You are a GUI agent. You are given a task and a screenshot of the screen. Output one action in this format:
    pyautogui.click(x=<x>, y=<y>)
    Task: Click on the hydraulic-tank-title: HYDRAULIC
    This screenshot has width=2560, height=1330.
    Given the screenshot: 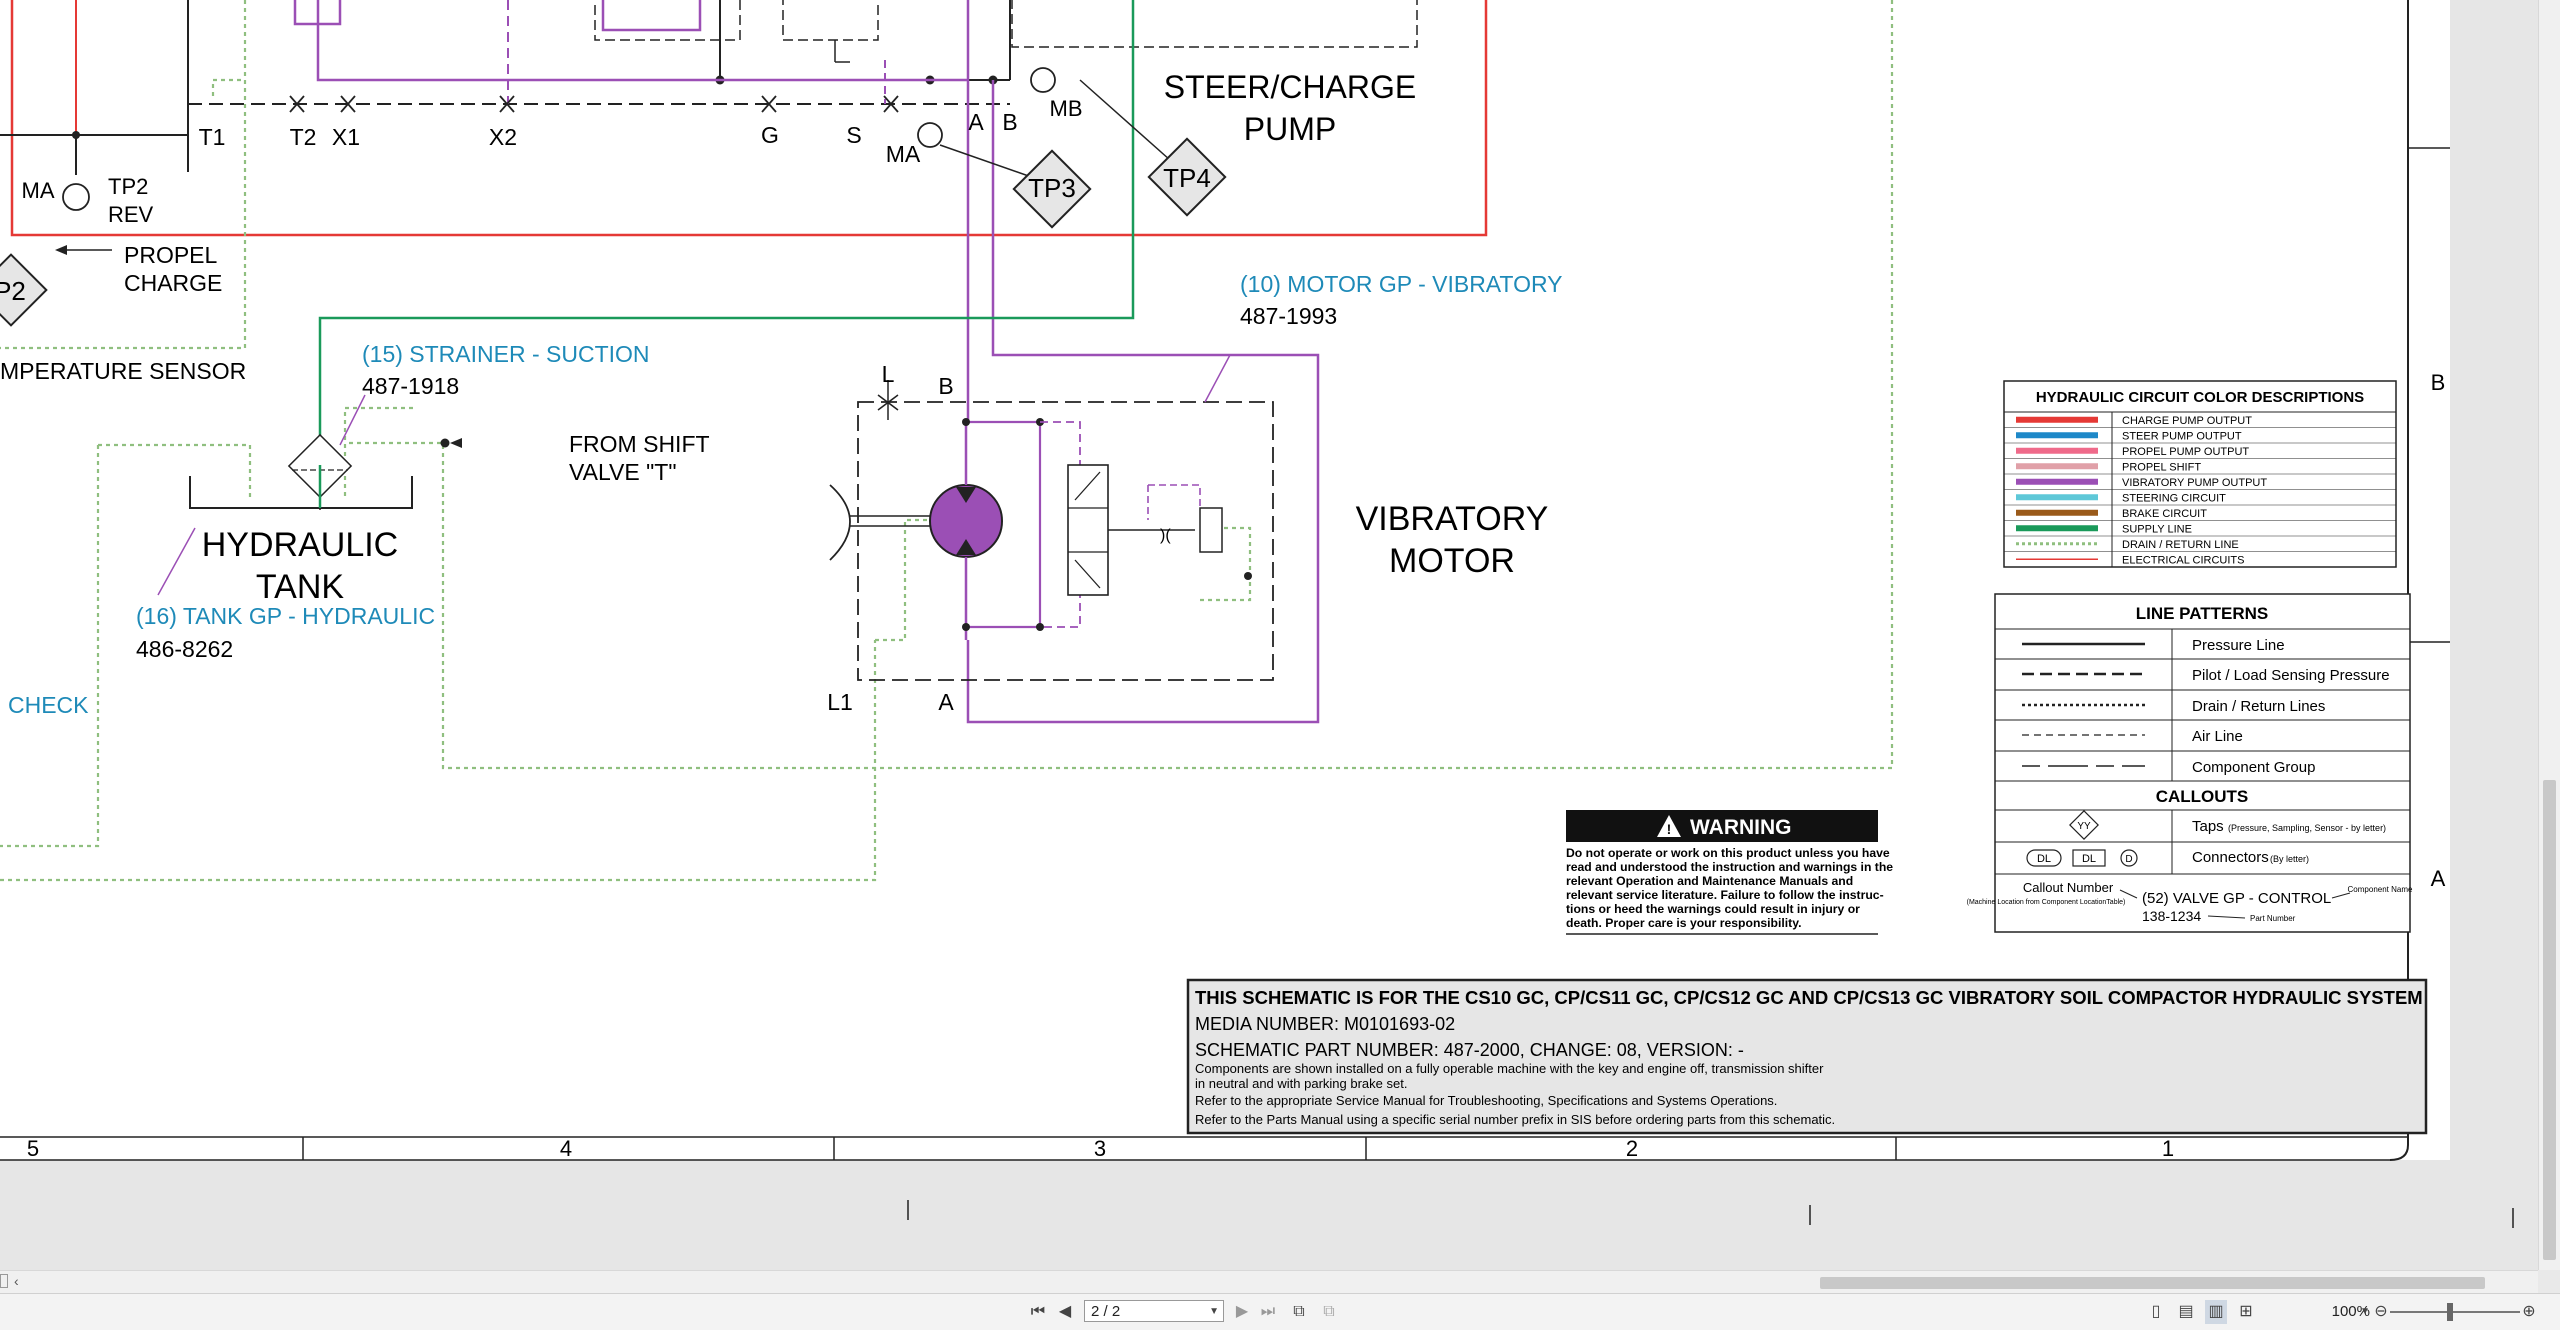 What is the action you would take?
    pyautogui.click(x=300, y=545)
    